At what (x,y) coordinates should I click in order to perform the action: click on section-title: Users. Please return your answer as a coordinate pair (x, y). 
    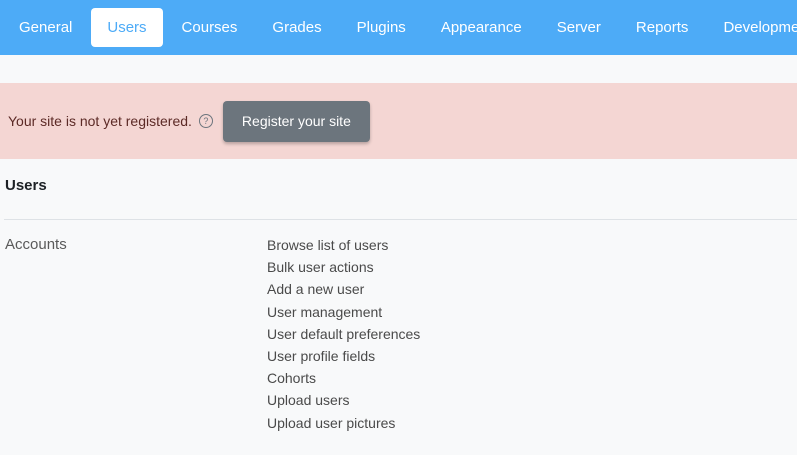
    Looking at the image, I should click on (26, 185).